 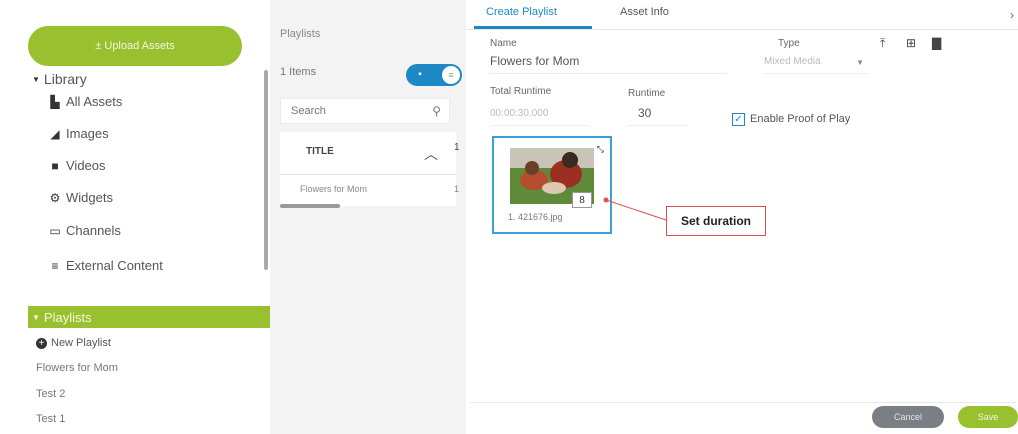 I want to click on playlist-asset-card: ⤡ 1. 421676.jpg, so click(x=552, y=185).